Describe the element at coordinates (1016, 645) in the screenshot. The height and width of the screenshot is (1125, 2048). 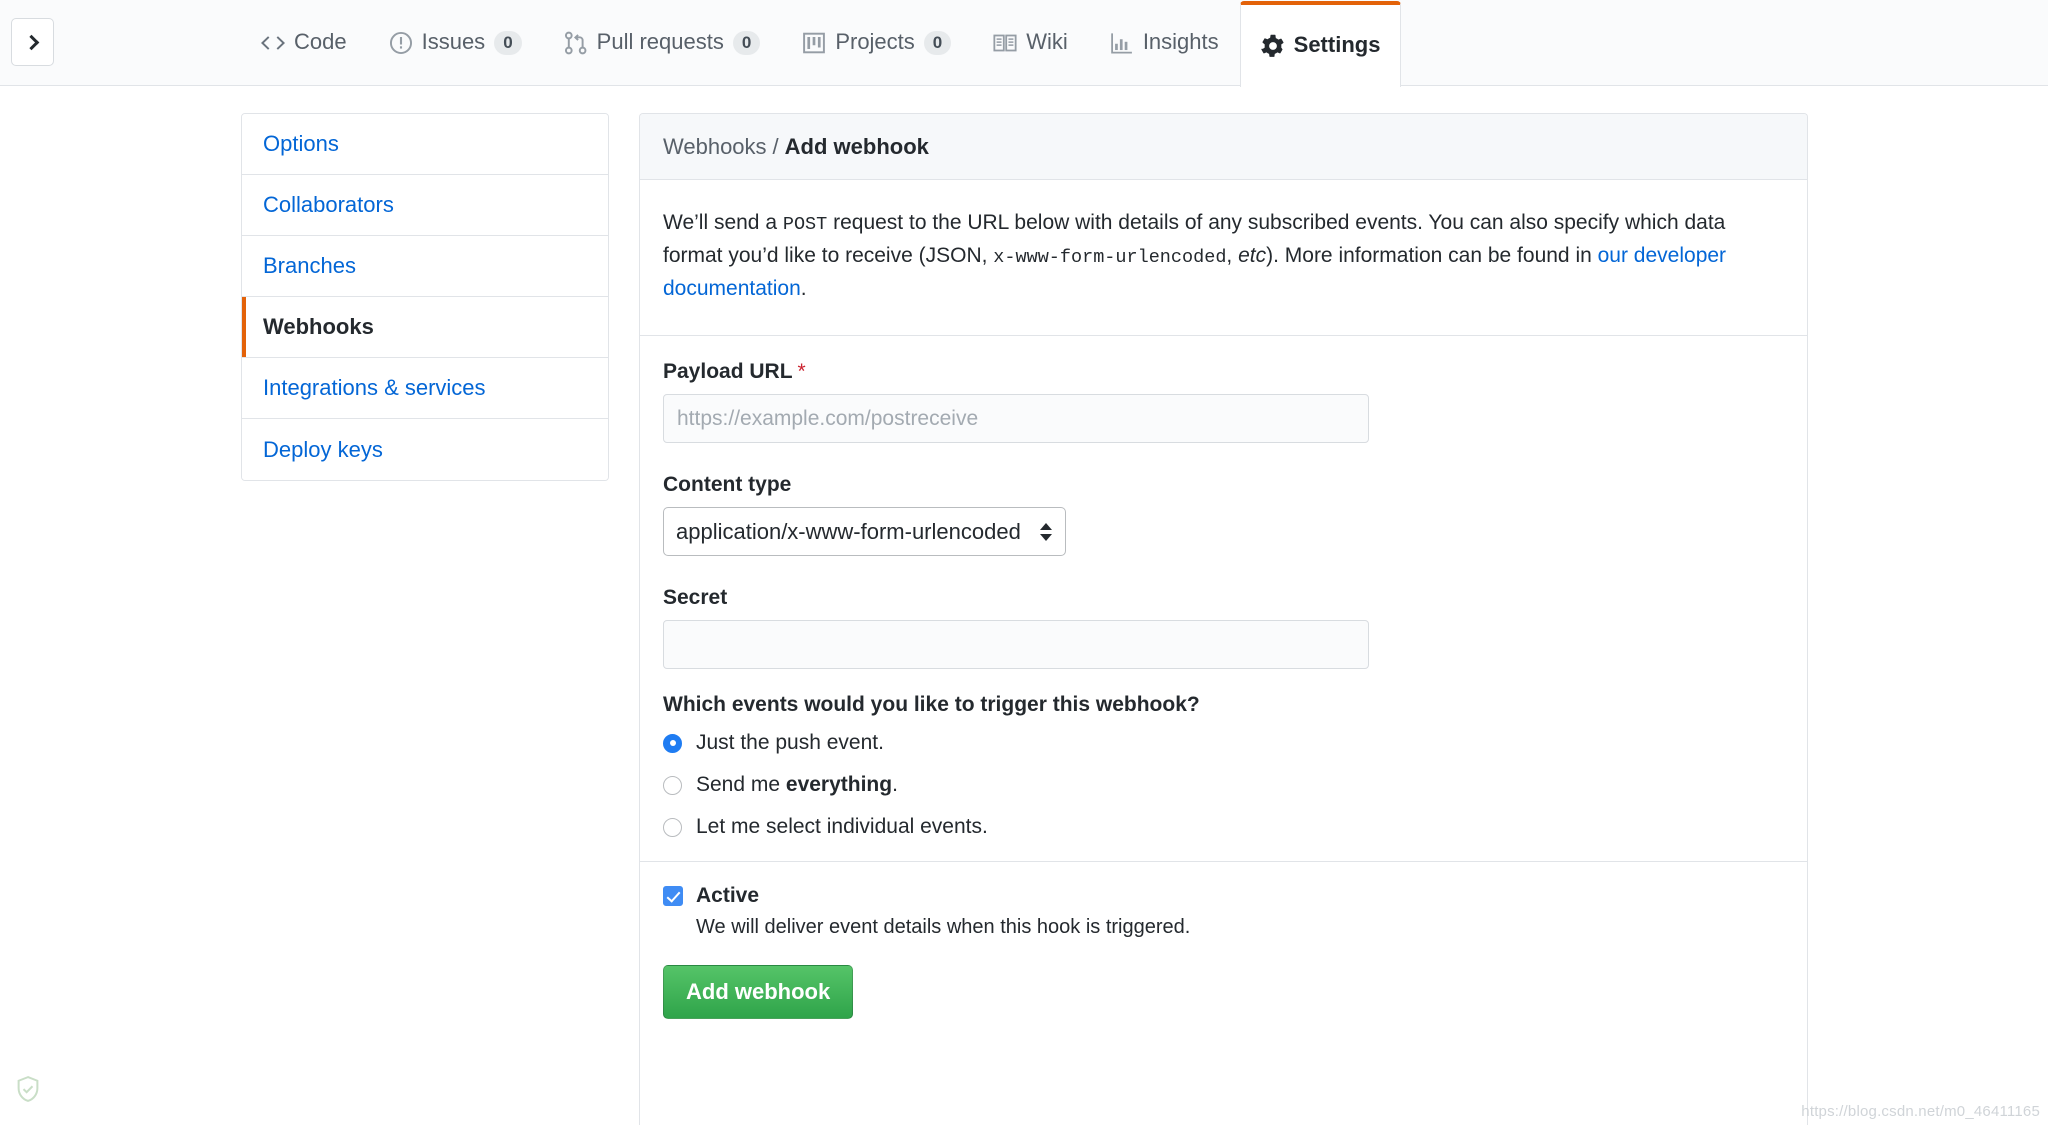
I see `secret-input` at that location.